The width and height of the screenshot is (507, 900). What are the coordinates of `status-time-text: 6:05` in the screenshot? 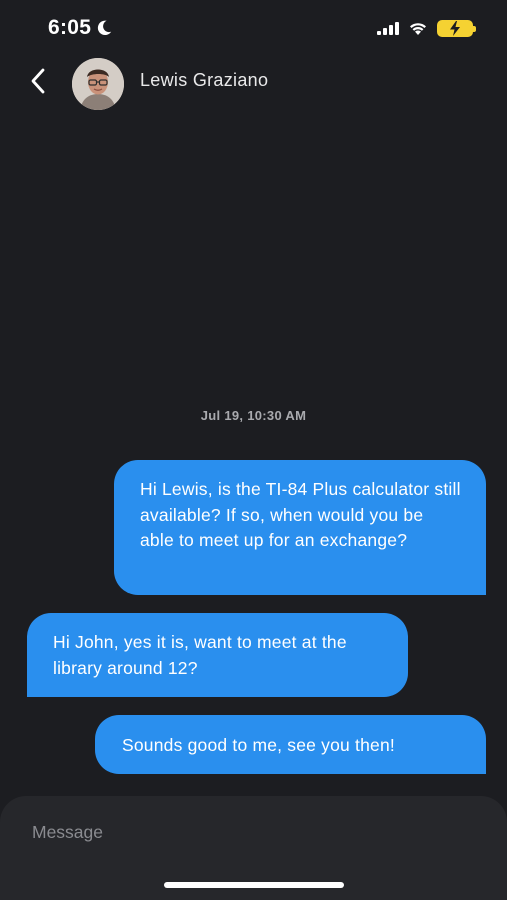 It's located at (70, 27).